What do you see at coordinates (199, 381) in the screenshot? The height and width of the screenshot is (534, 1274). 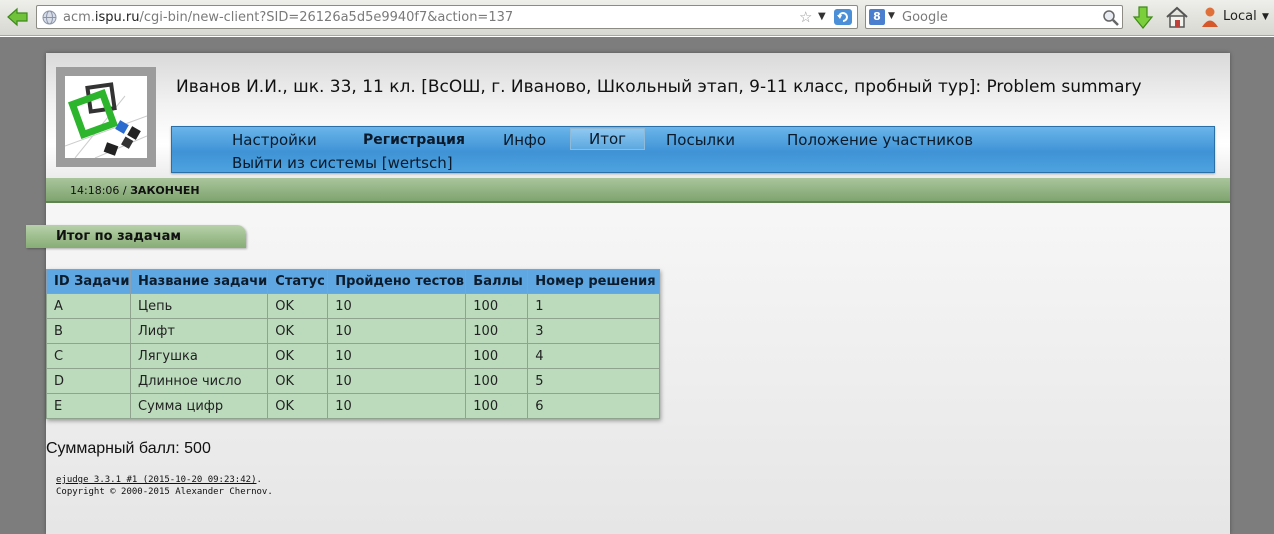 I see `cell-name: Длинное число` at bounding box center [199, 381].